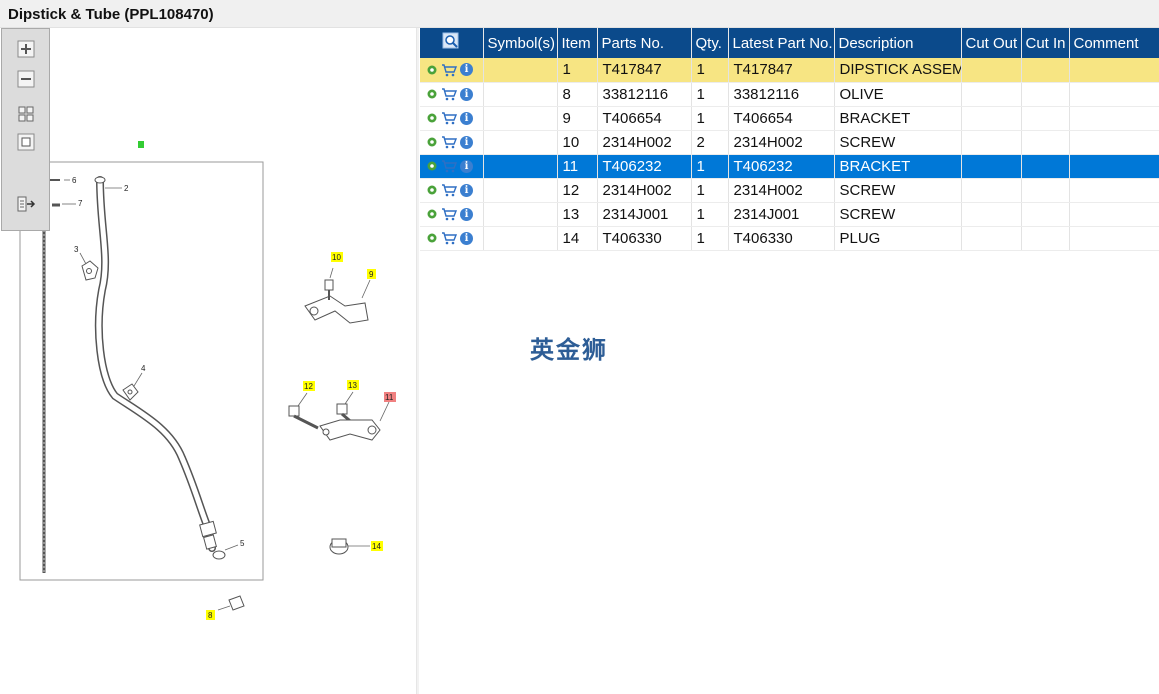 The width and height of the screenshot is (1159, 694). Describe the element at coordinates (141, 144) in the screenshot. I see `callout-1-marker` at that location.